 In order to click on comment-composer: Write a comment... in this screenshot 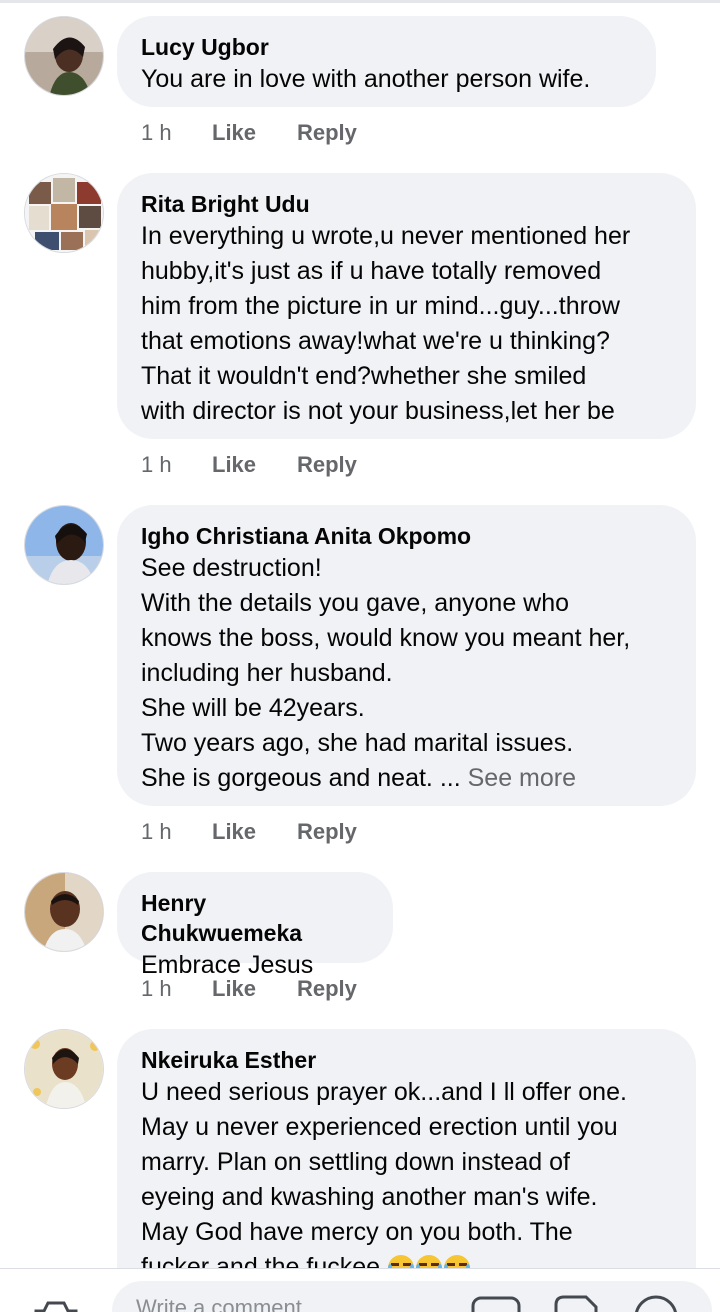, I will do `click(360, 1290)`.